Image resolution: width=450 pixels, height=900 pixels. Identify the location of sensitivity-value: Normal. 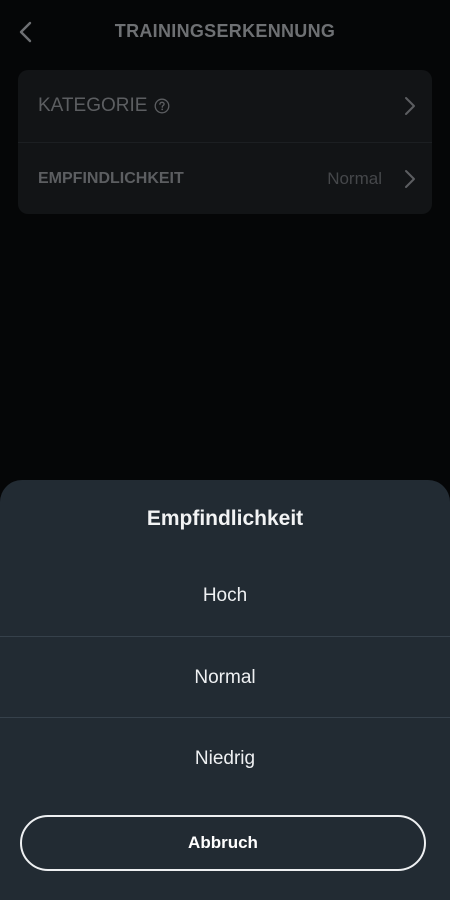
(354, 178).